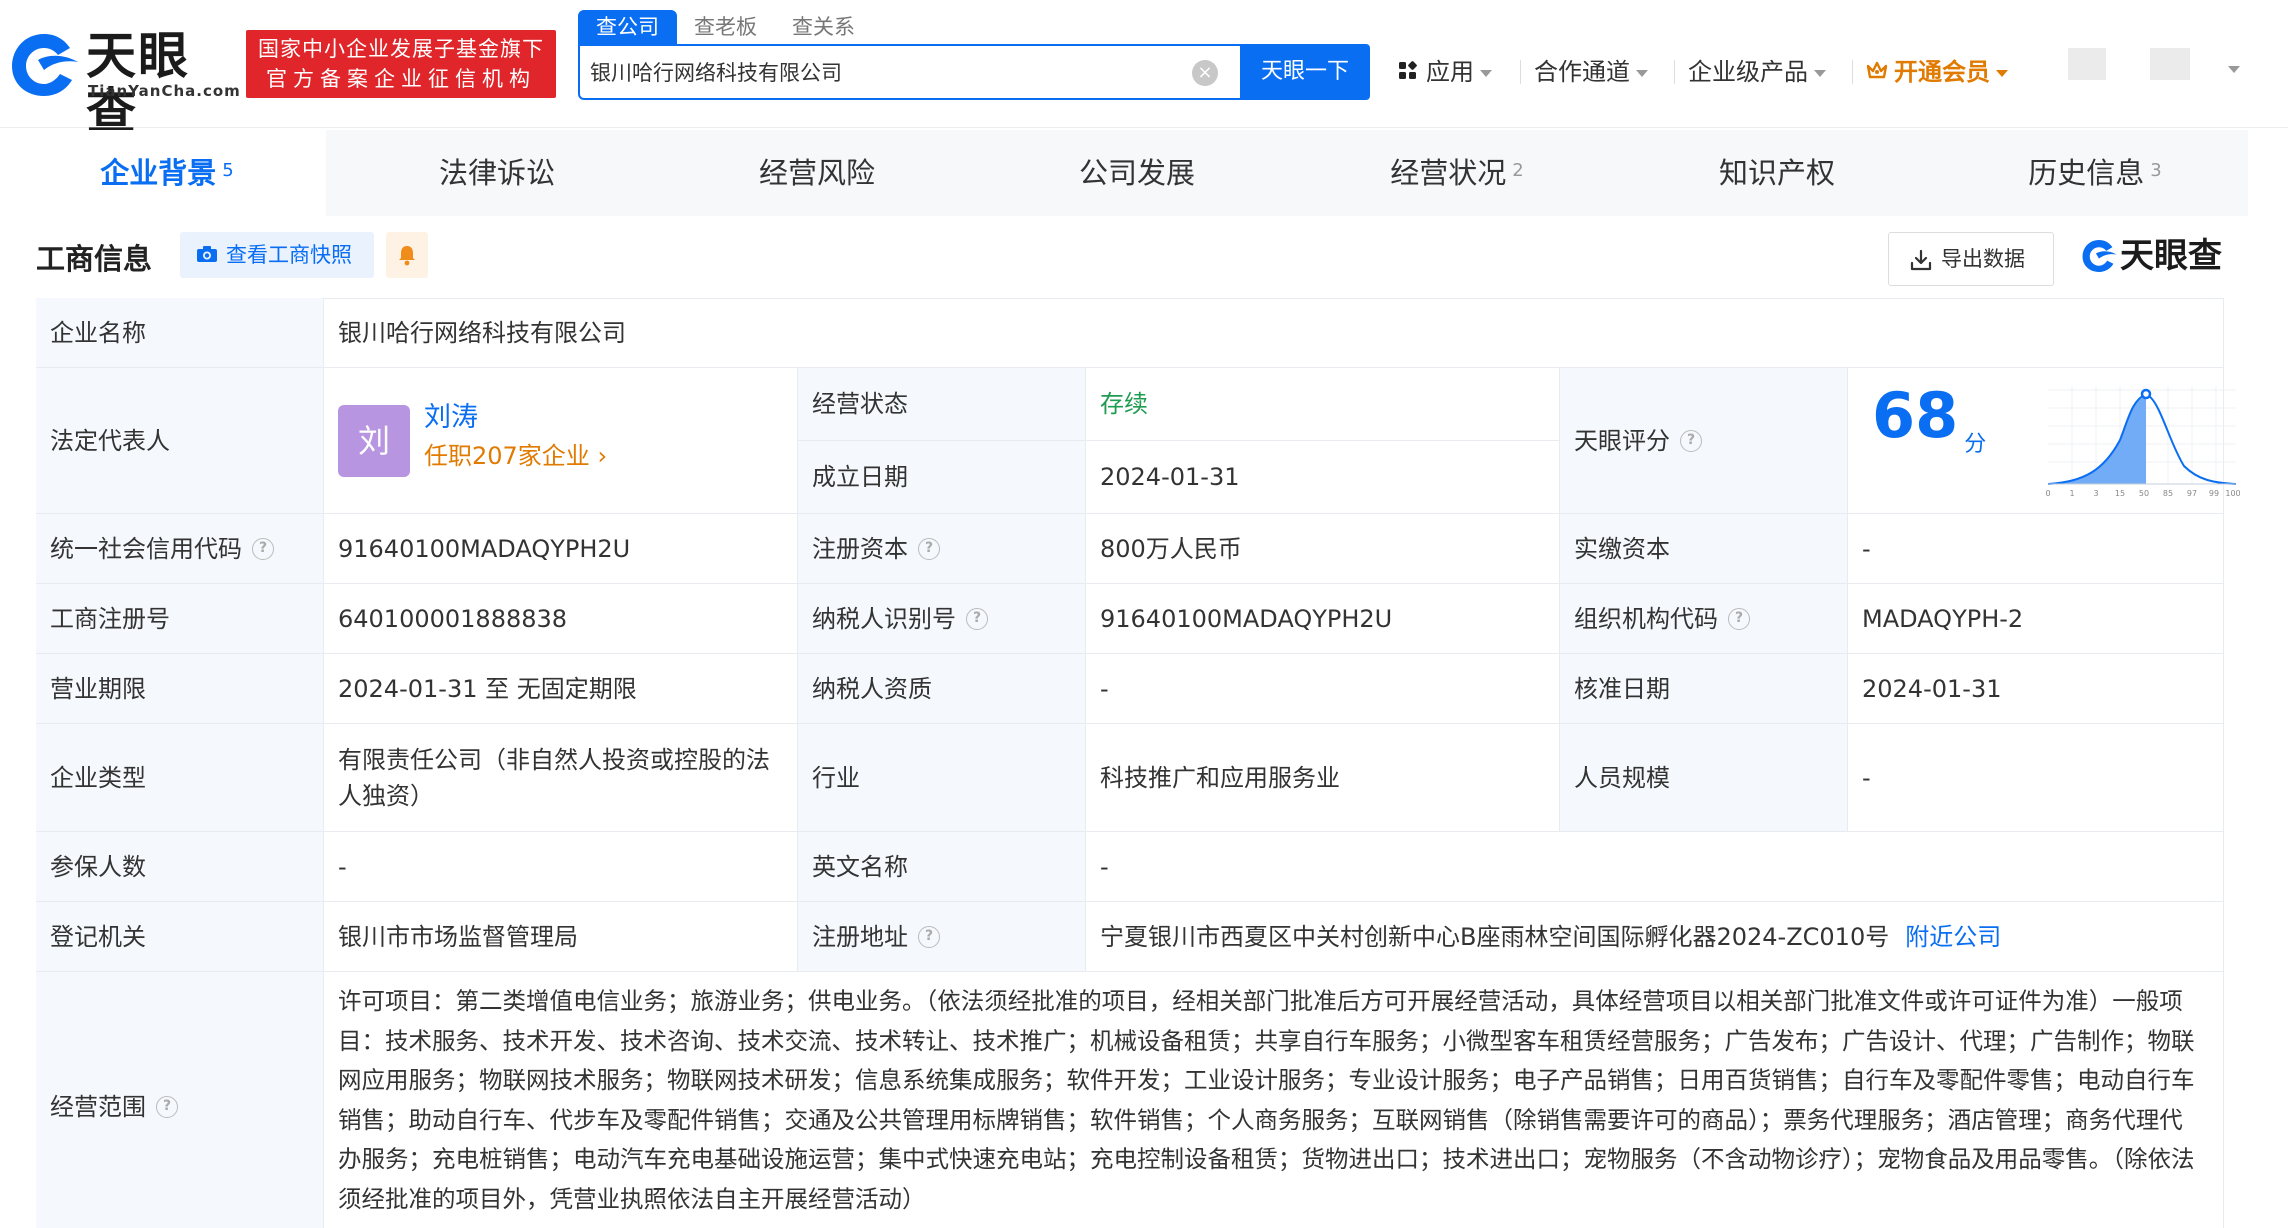 This screenshot has height=1228, width=2288. I want to click on axis-label: 3, so click(2095, 493).